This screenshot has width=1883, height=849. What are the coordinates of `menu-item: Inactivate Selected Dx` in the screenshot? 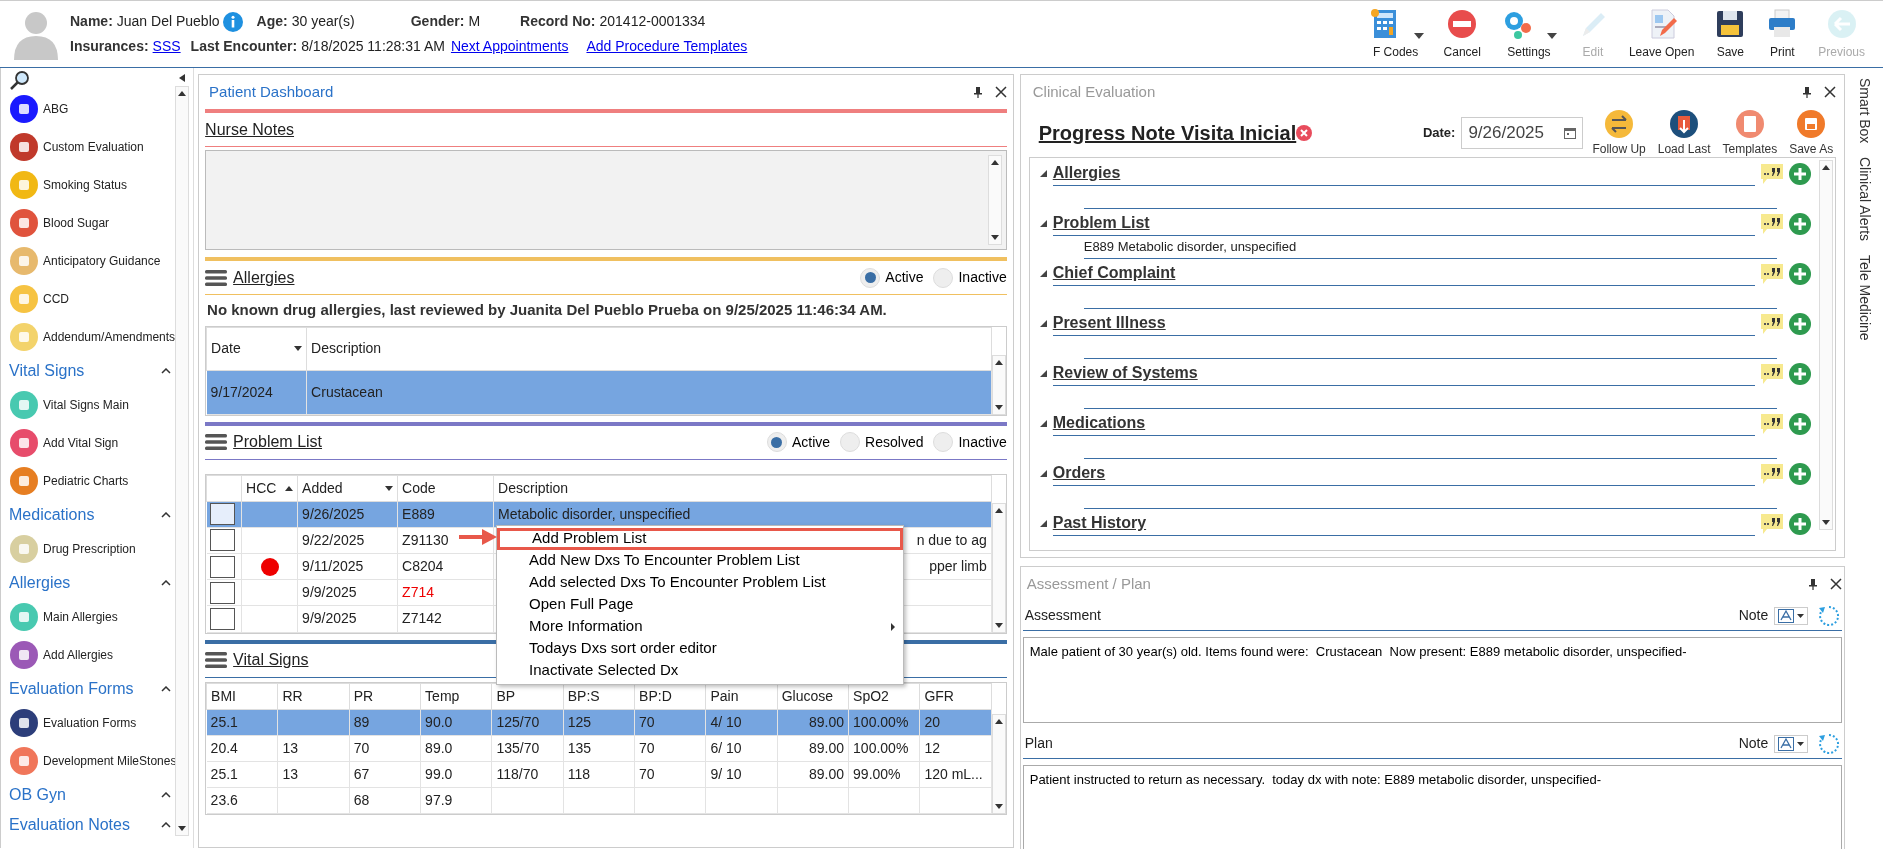 It's located at (700, 670).